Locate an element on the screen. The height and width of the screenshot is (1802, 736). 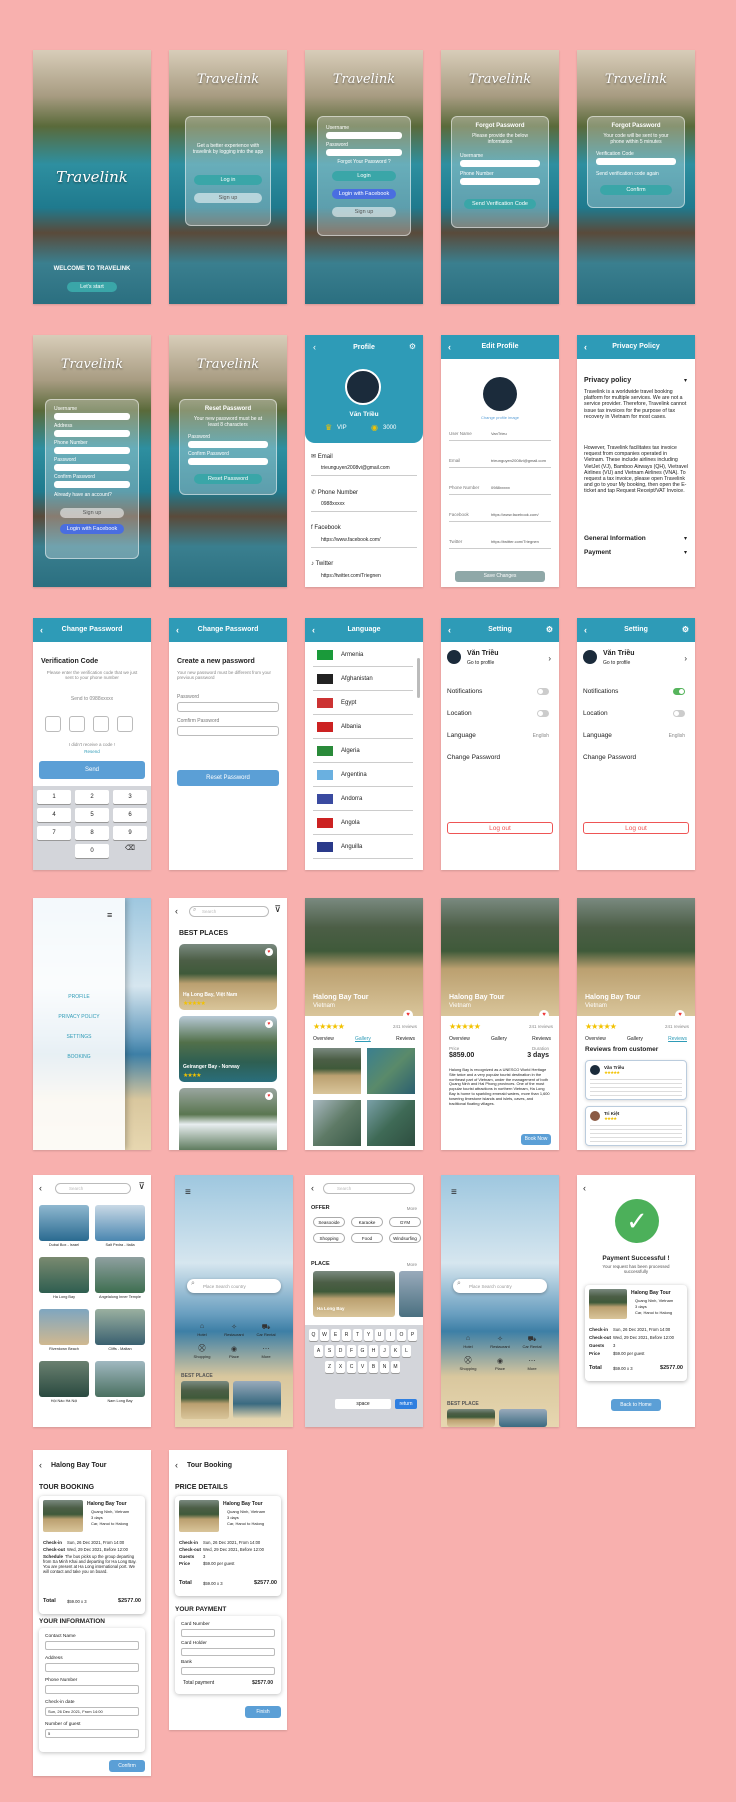
reset-button: Reset Password is located at coordinates (228, 479).